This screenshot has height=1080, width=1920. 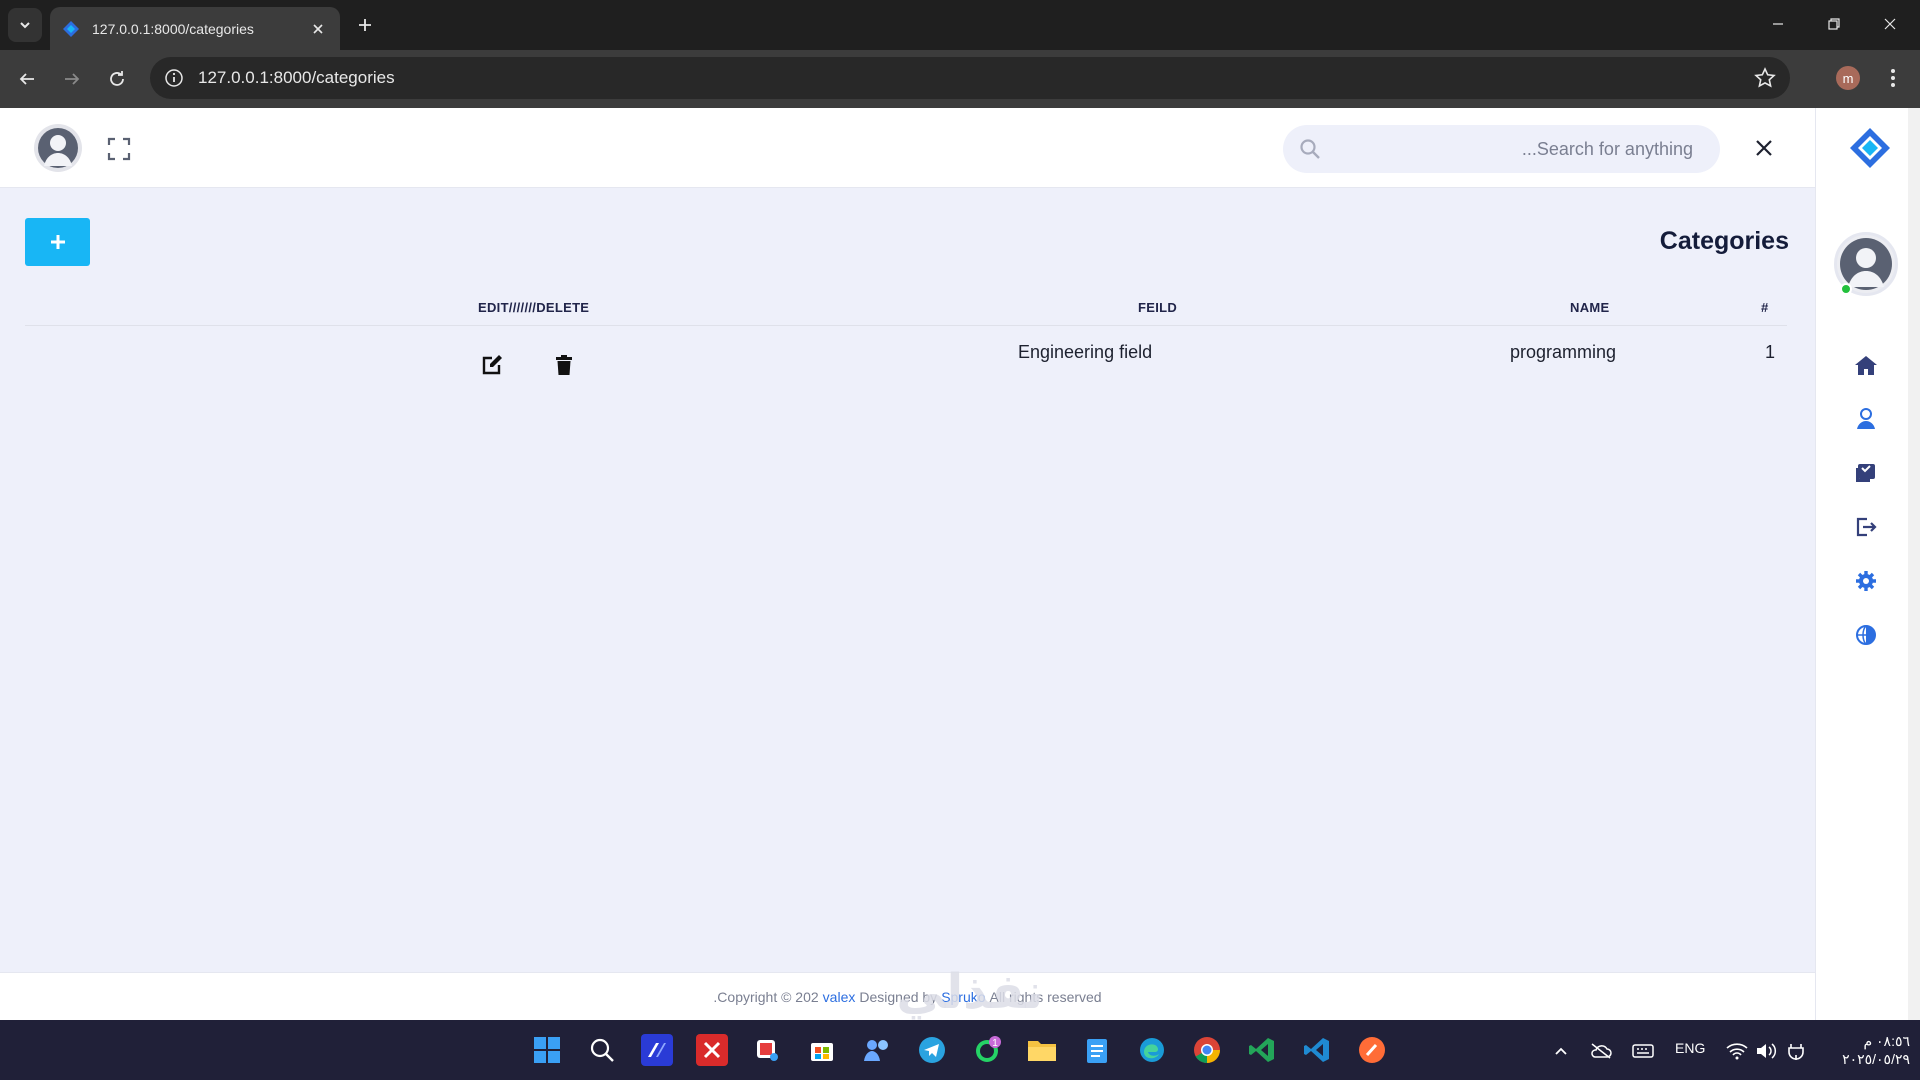 I want to click on app-logo-icon, so click(x=1870, y=148).